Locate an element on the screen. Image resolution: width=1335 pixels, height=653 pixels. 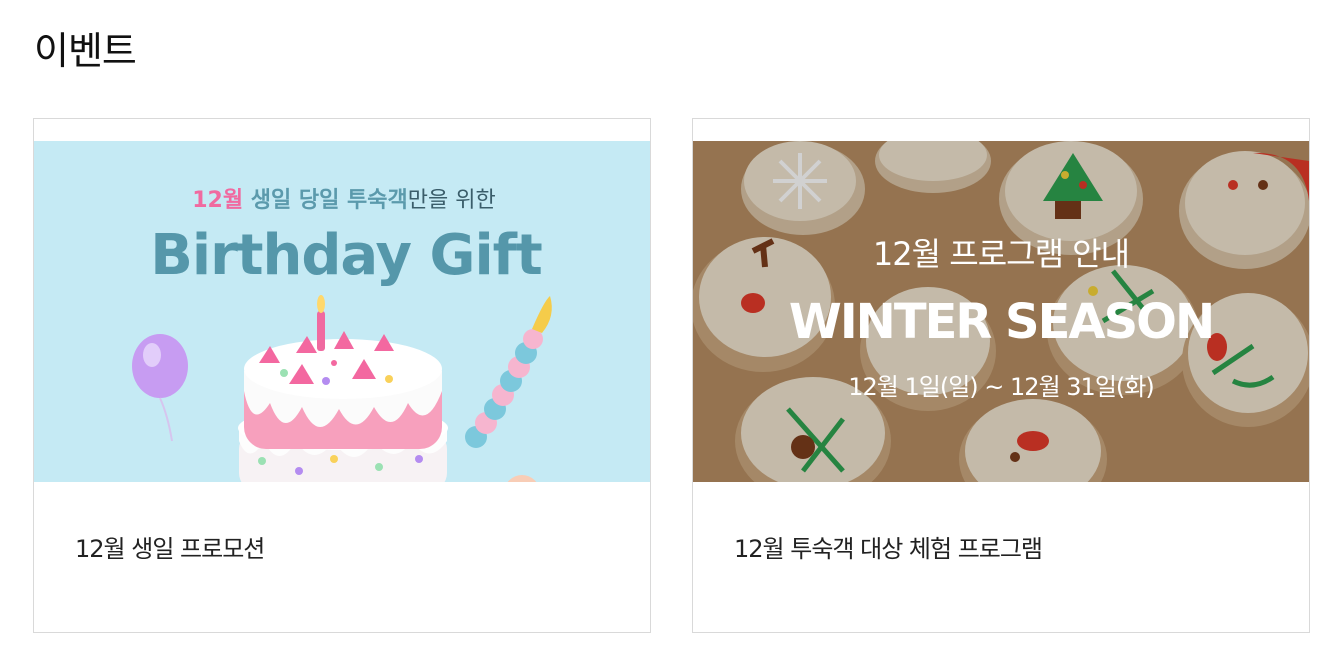
banner-month: 12월 is located at coordinates (217, 200).